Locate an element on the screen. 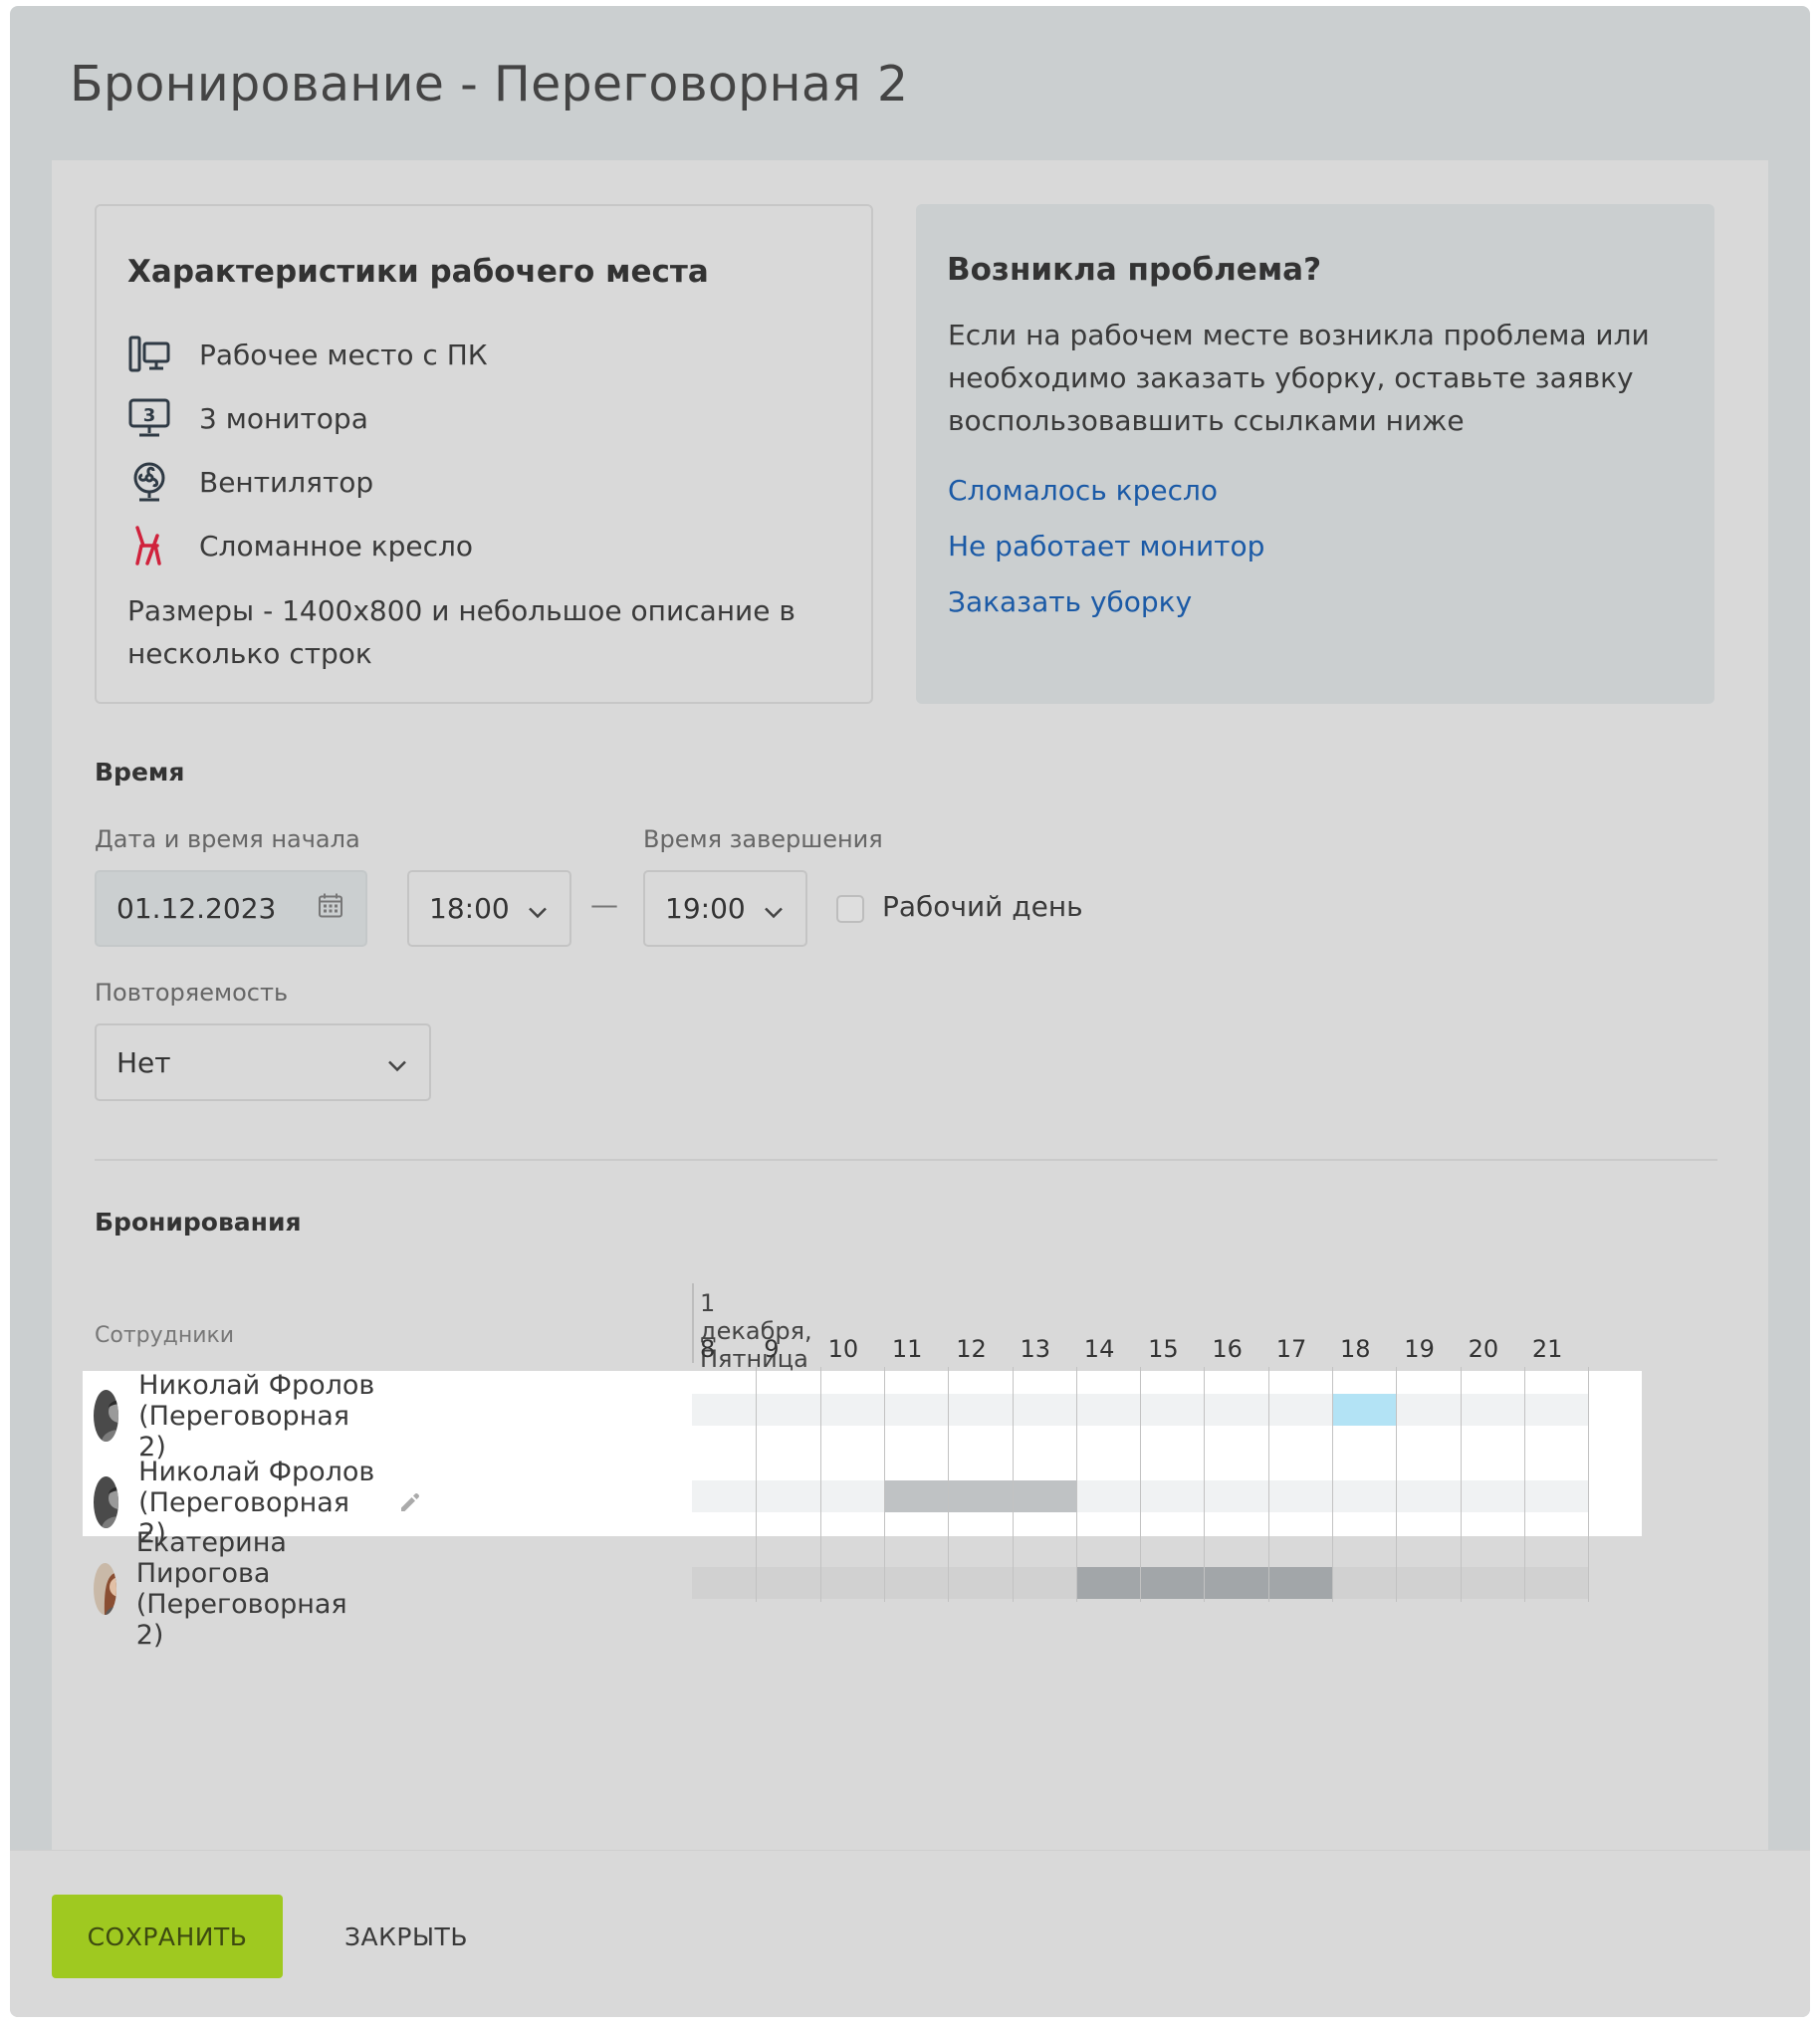  hour-label: 15 is located at coordinates (1163, 1349).